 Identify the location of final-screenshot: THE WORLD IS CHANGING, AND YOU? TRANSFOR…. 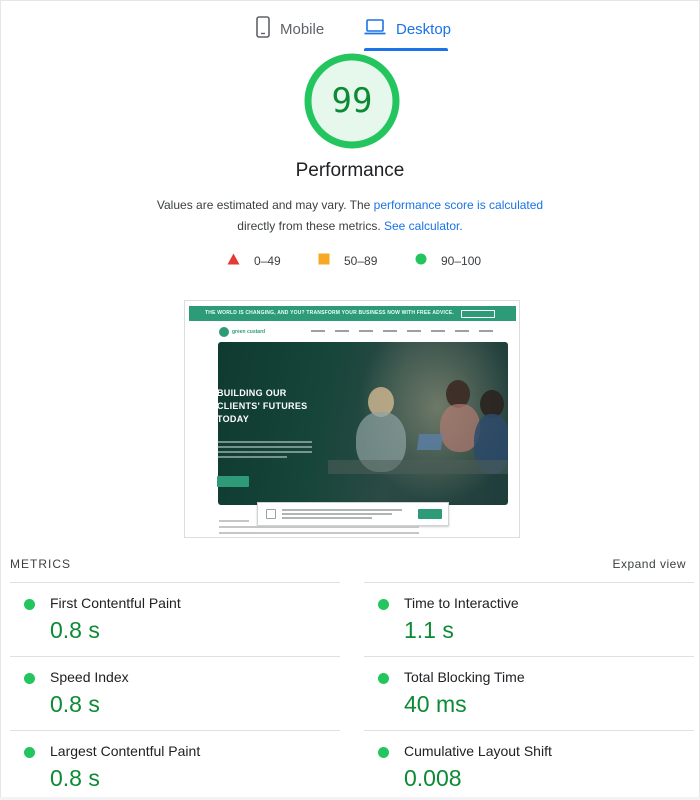
(352, 419).